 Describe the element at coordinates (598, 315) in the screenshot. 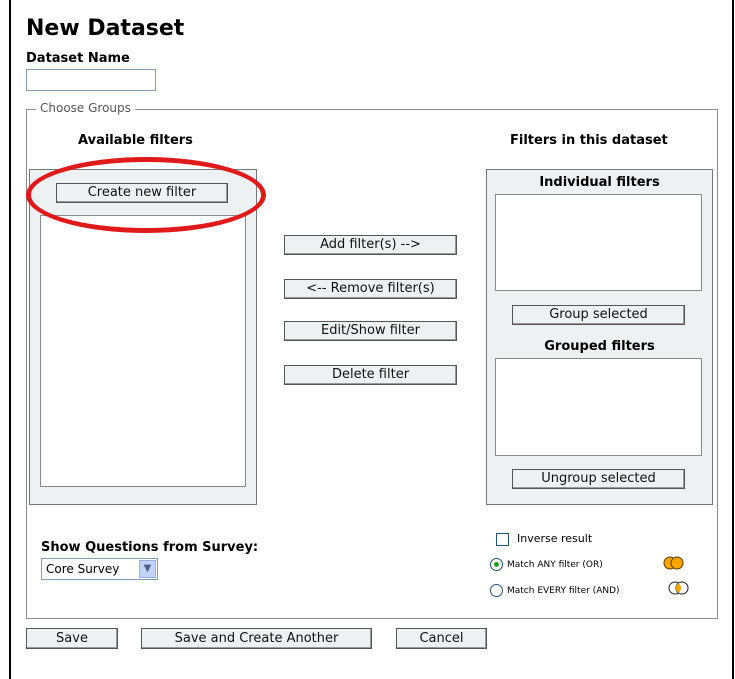

I see `group-selected-button: Group selected` at that location.